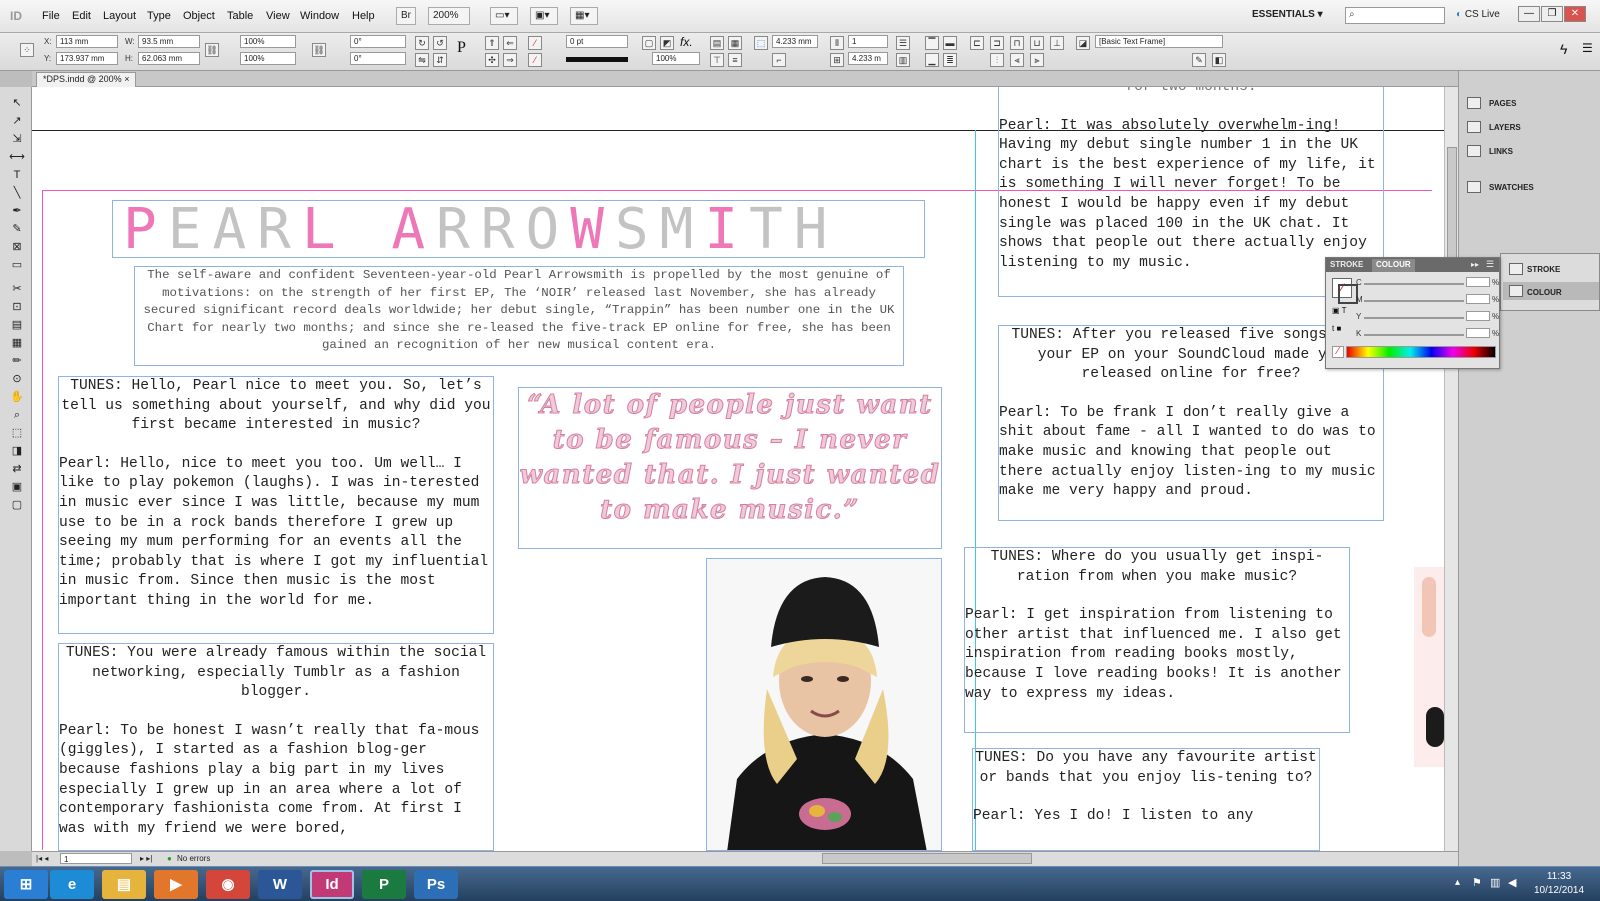 Image resolution: width=1600 pixels, height=901 pixels. I want to click on taskbar-media: ▶, so click(176, 884).